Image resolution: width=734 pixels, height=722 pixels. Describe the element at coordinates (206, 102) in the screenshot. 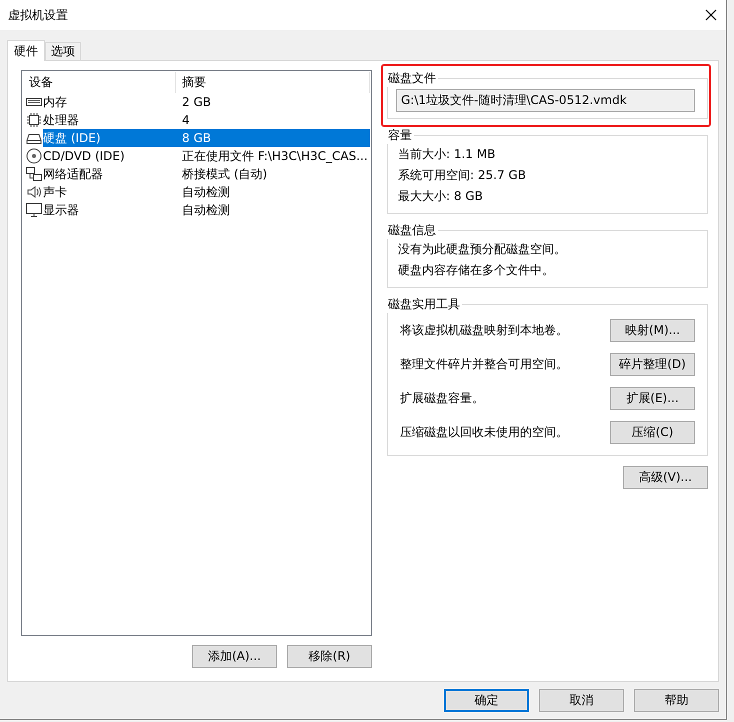

I see `device-row: 内存 2 GB` at that location.